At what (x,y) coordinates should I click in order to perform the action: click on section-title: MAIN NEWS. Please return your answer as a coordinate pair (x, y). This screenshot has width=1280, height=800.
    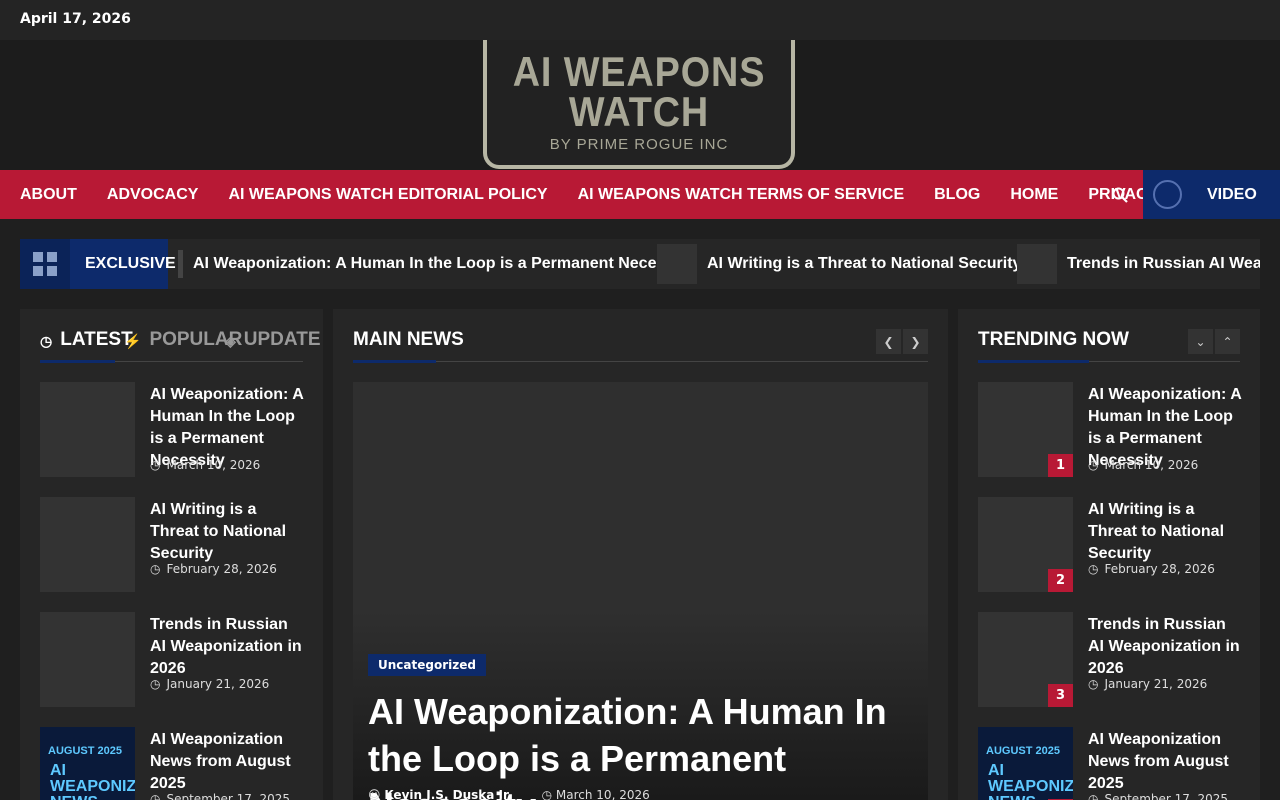
    Looking at the image, I should click on (408, 339).